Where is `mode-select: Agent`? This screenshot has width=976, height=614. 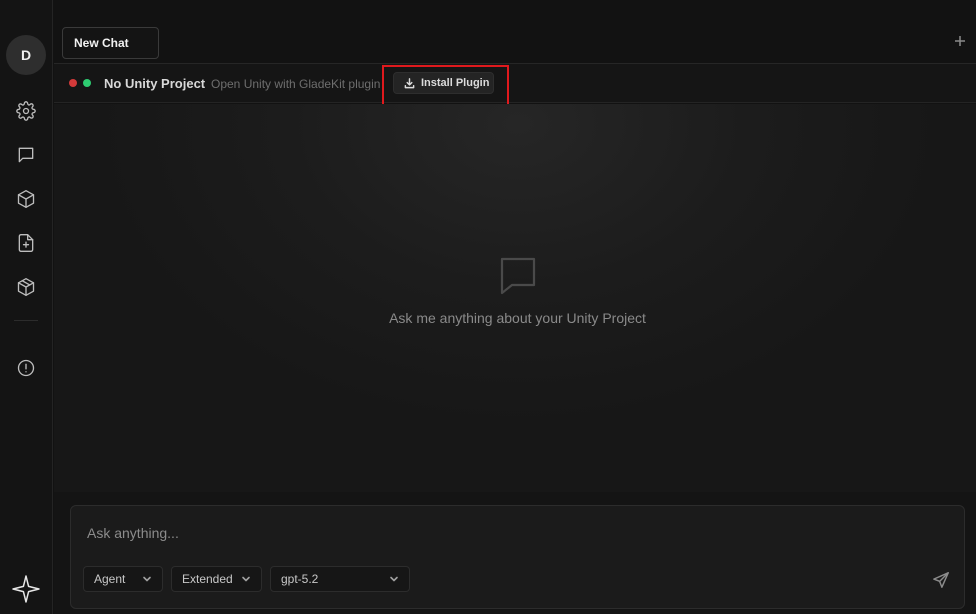
mode-select: Agent is located at coordinates (123, 579).